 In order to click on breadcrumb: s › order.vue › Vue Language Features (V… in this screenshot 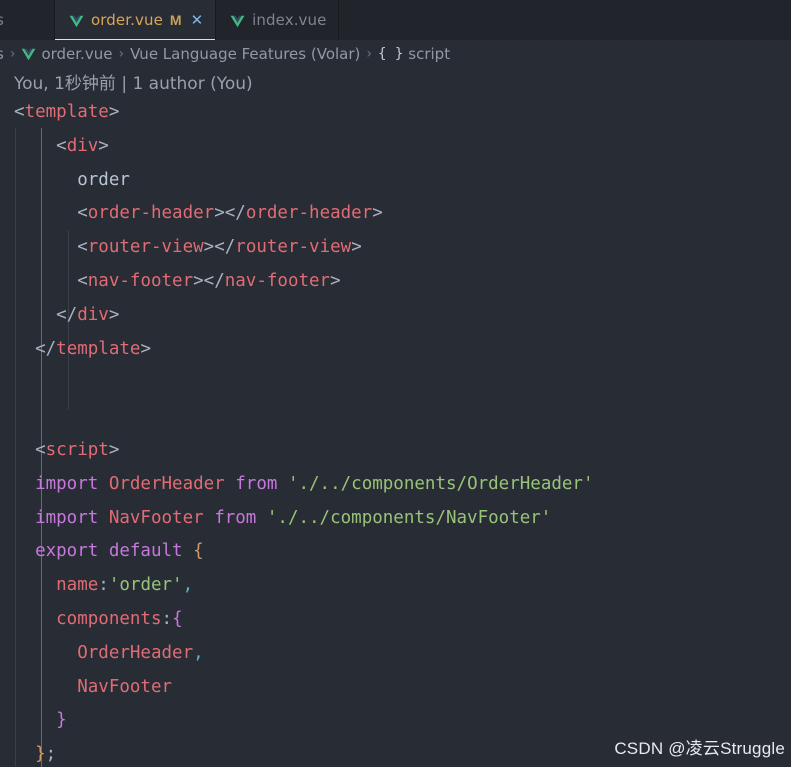, I will do `click(395, 53)`.